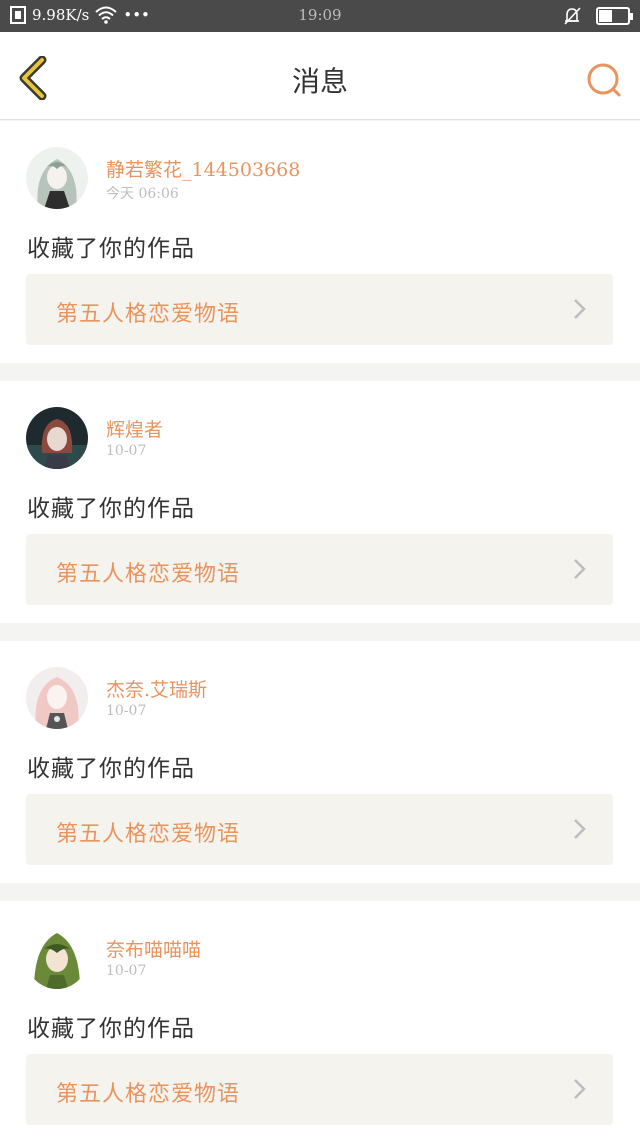 This screenshot has height=1138, width=640. I want to click on username: 奈布喵喵喵, so click(153, 948).